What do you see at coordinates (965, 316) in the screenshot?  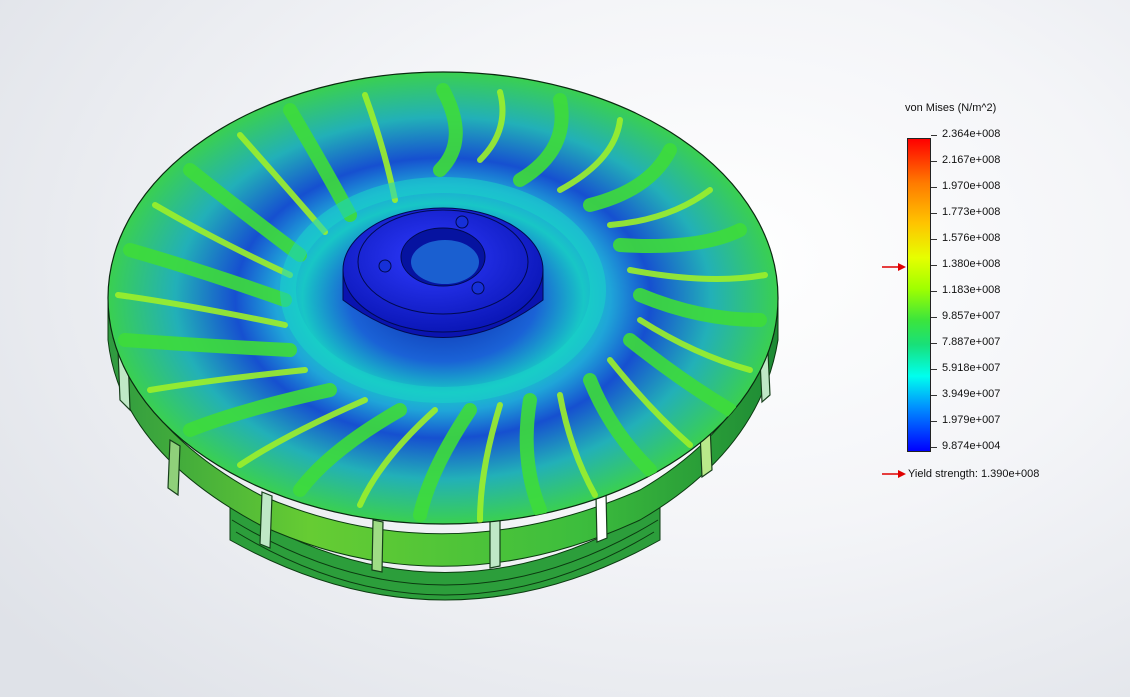 I see `legend-tick: 9.857e+007` at bounding box center [965, 316].